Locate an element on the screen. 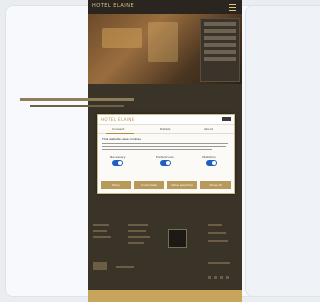 This screenshot has height=302, width=320. consent-toggles: Necessary Preferences Statistics is located at coordinates (166, 165).